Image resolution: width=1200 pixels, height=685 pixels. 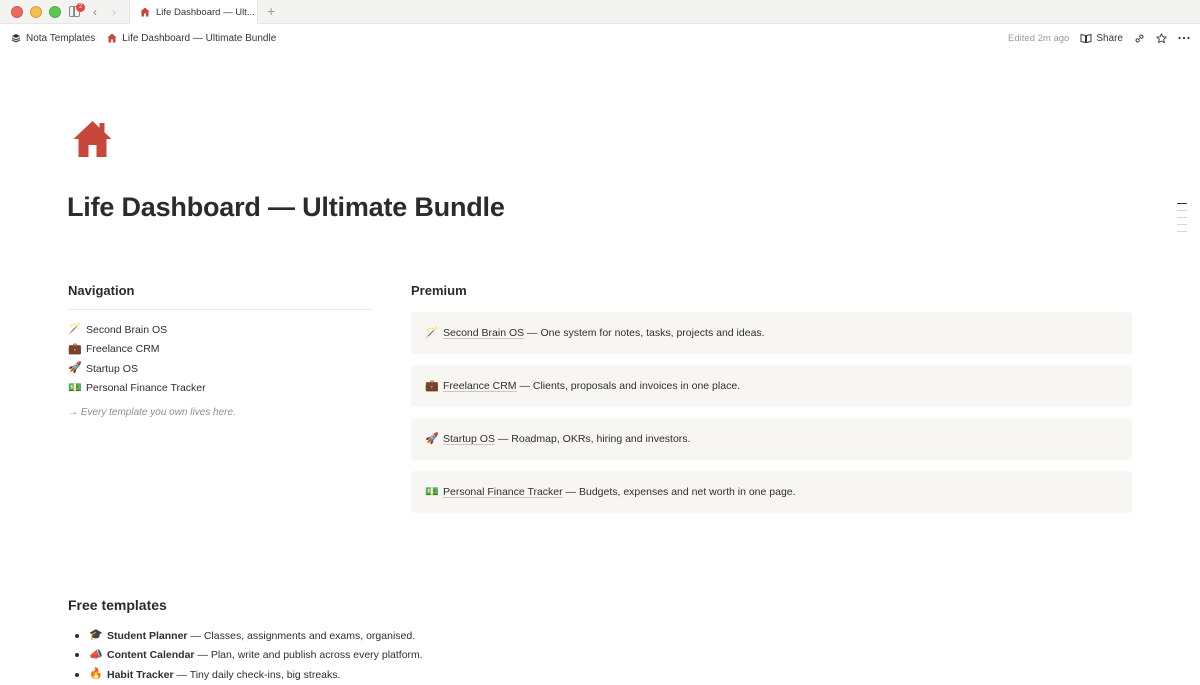 I want to click on breadcrumb-page-label: Life Dashboard — Ultimate Bundle, so click(x=199, y=38).